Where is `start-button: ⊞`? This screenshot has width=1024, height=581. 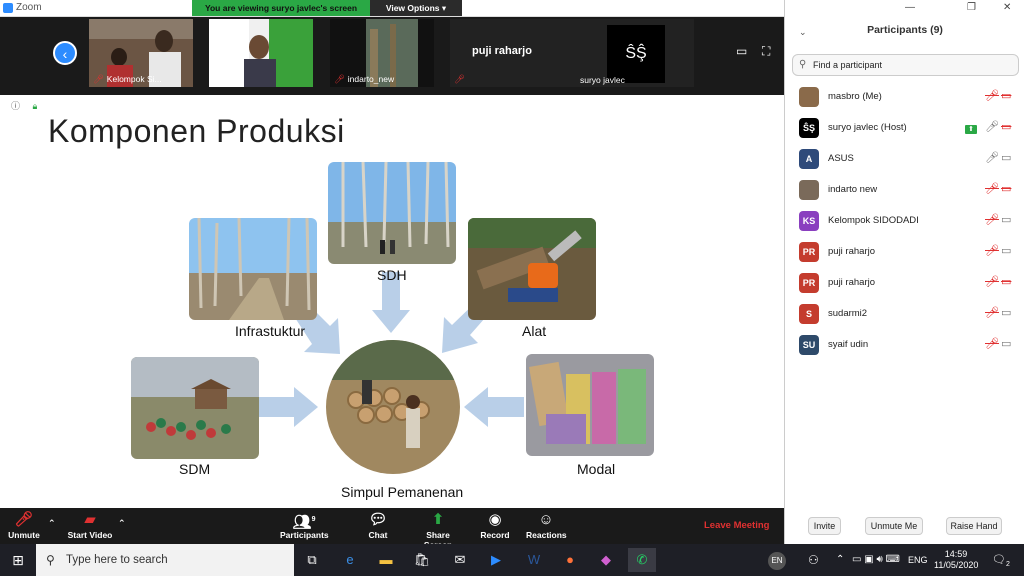 start-button: ⊞ is located at coordinates (18, 560).